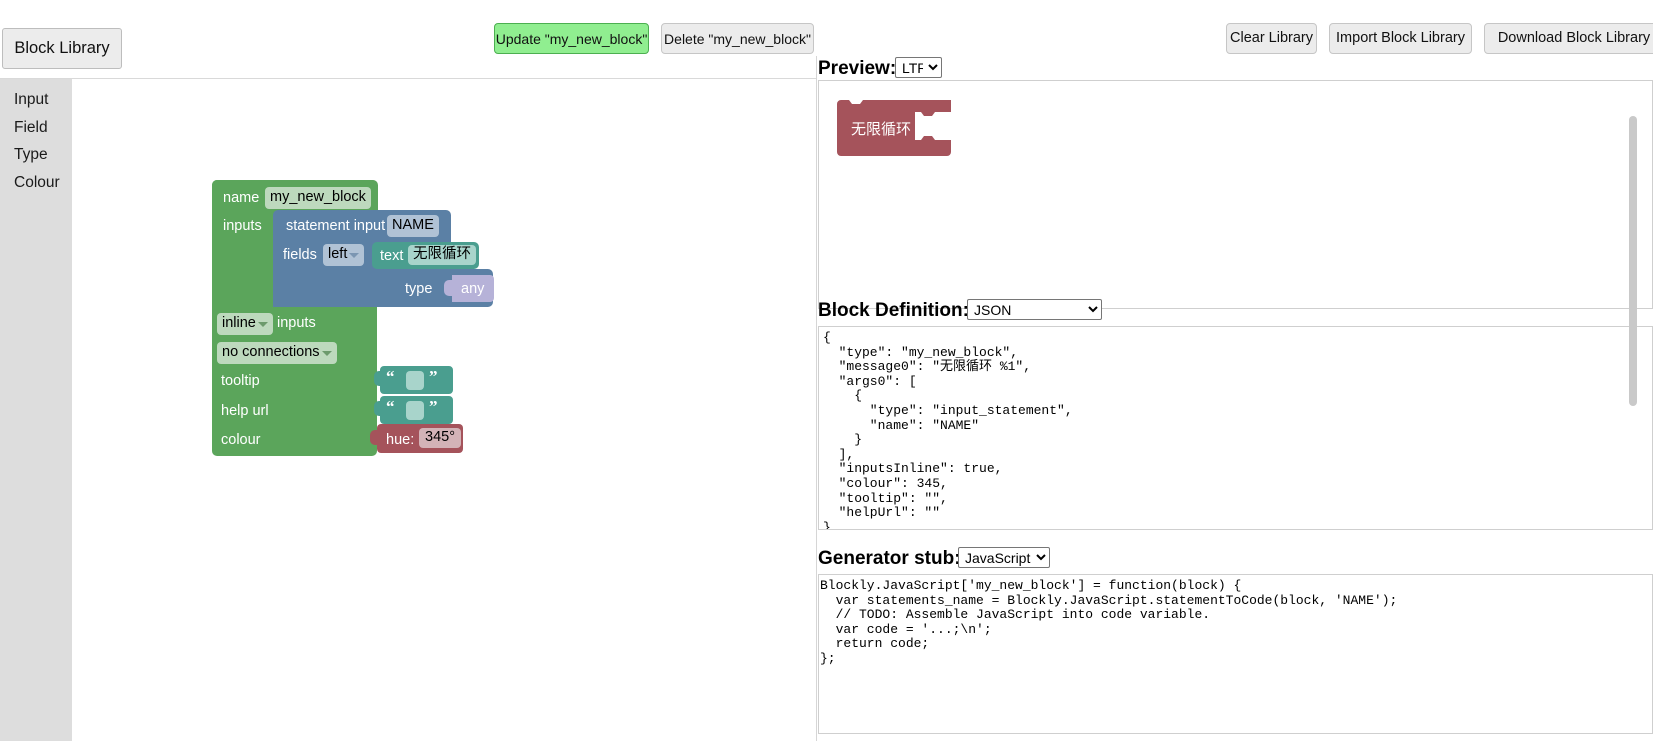 Image resolution: width=1653 pixels, height=741 pixels. I want to click on hue-value-field: 345°, so click(440, 438).